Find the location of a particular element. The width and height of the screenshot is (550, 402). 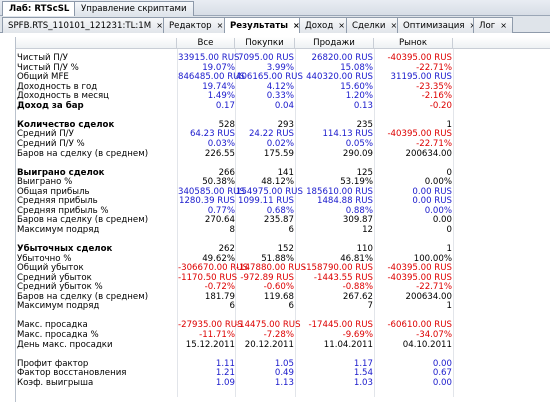

cell-buys: 119.68 is located at coordinates (278, 296).